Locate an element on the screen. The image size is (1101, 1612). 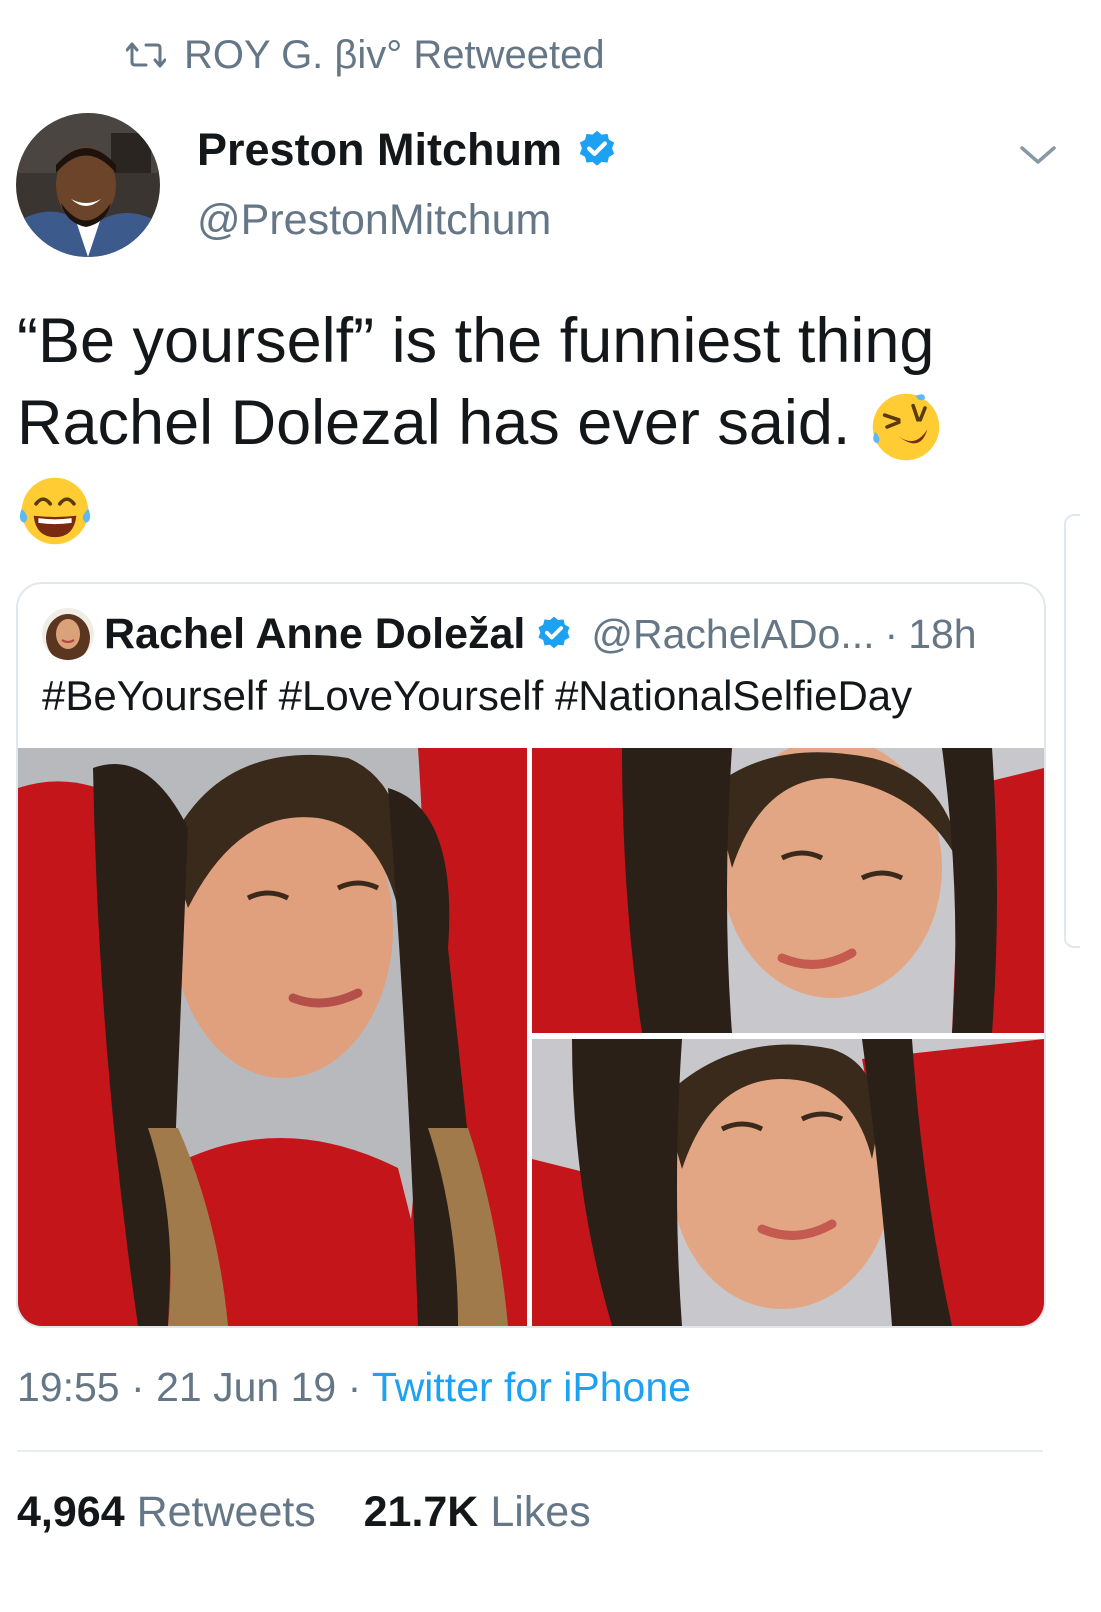
retweets-stat: 4,964 Retweets is located at coordinates (166, 1512).